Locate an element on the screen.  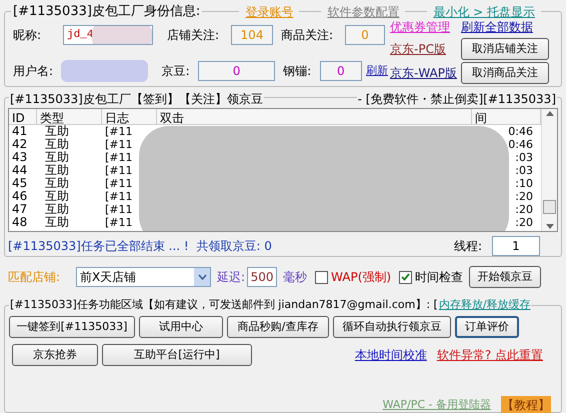
column-header: 类型 is located at coordinates (69, 116).